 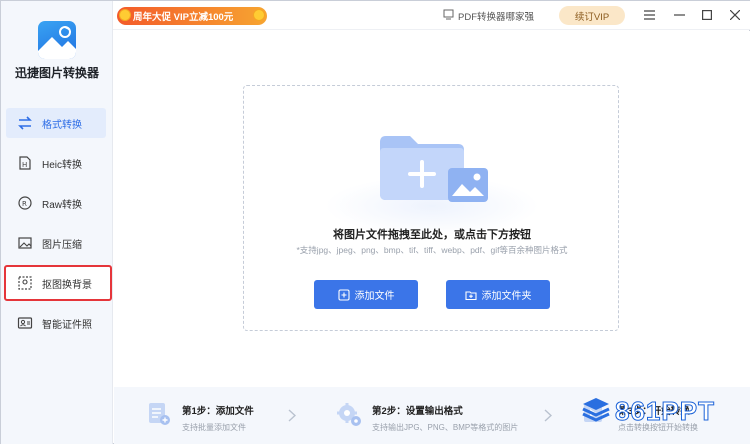 What do you see at coordinates (432, 235) in the screenshot?
I see `drop-zone-title: 将图片文件拖拽至此处，或点击下方按钮` at bounding box center [432, 235].